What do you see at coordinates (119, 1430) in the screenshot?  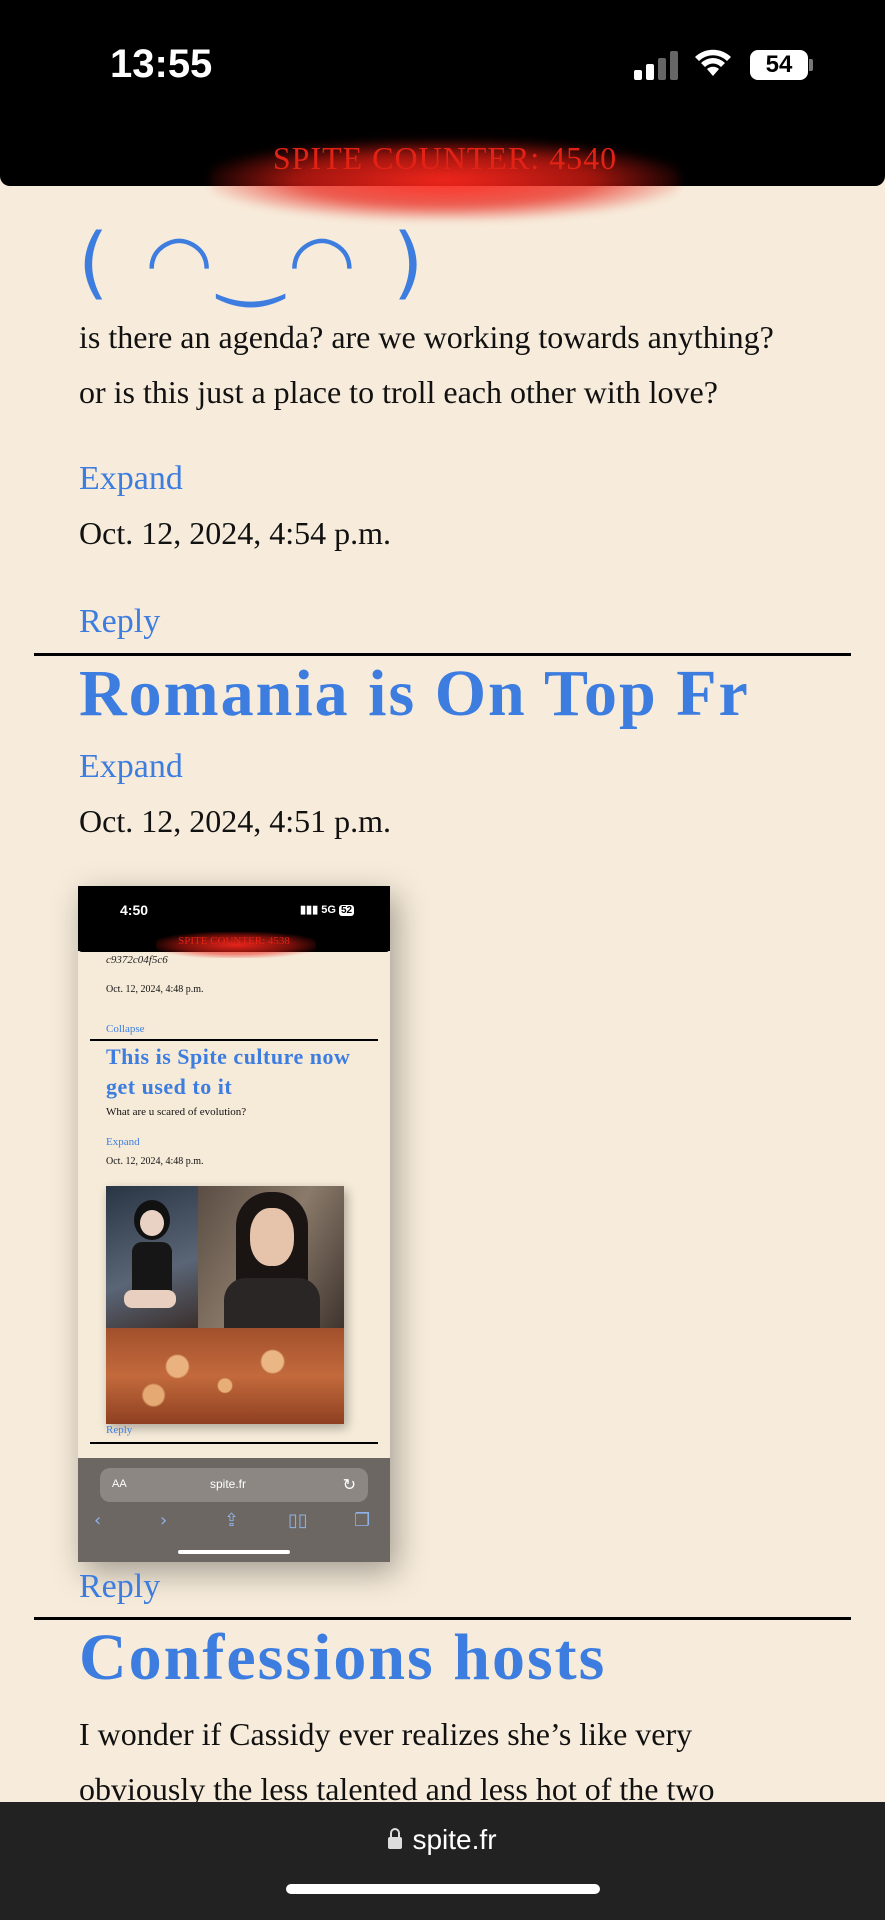 I see `inner-reply-link: Reply` at bounding box center [119, 1430].